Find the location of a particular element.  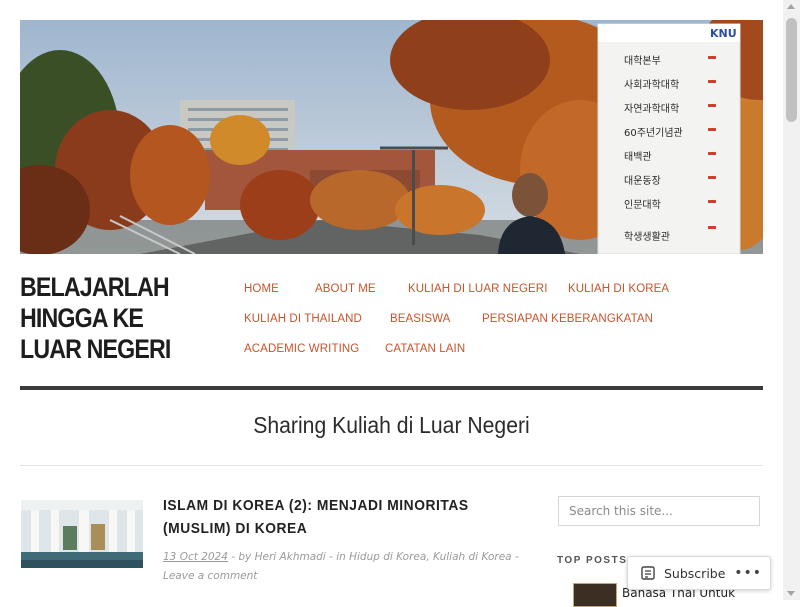

sign-item: 대학본부 is located at coordinates (642, 61).